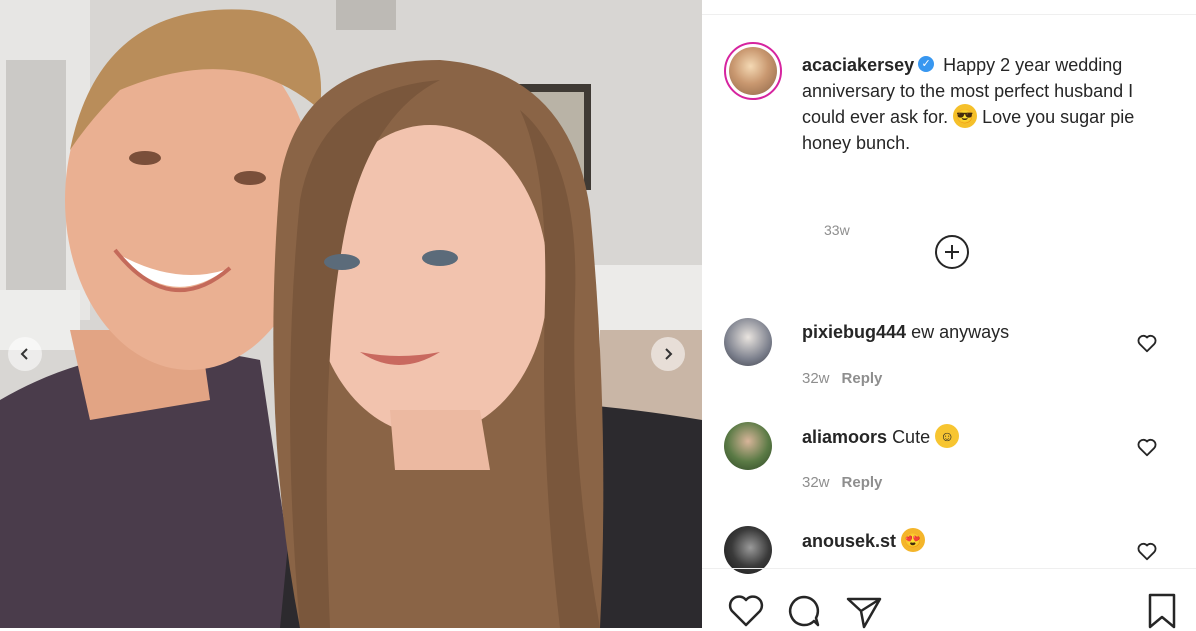 This screenshot has width=1196, height=631. Describe the element at coordinates (1162, 611) in the screenshot. I see `bookmark-icon` at that location.